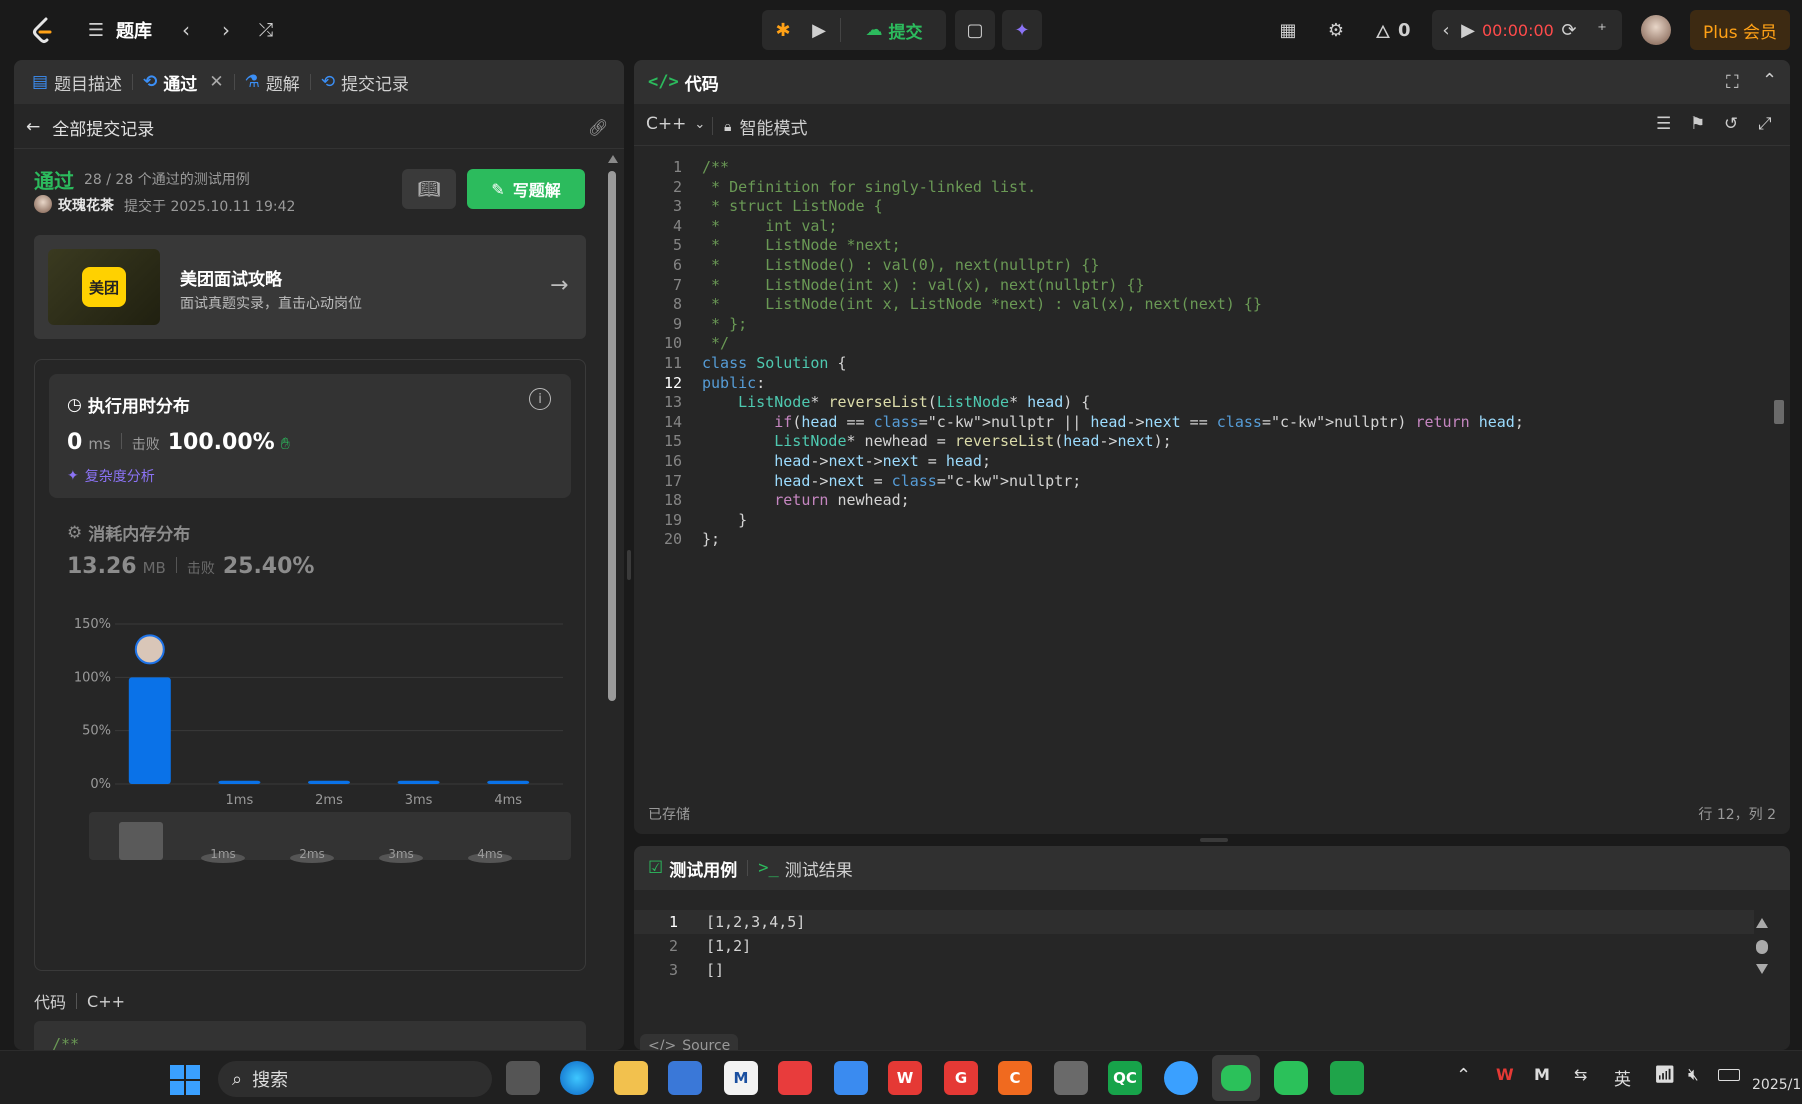  I want to click on range-handle, so click(141, 841).